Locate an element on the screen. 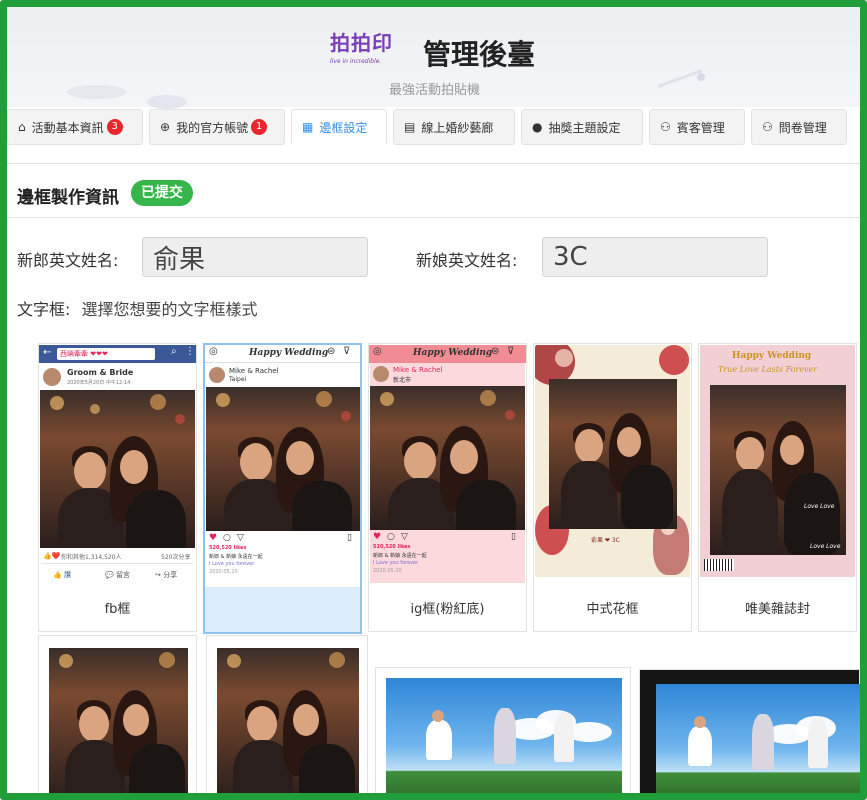  magazine-side1: Love Love is located at coordinates (819, 506).